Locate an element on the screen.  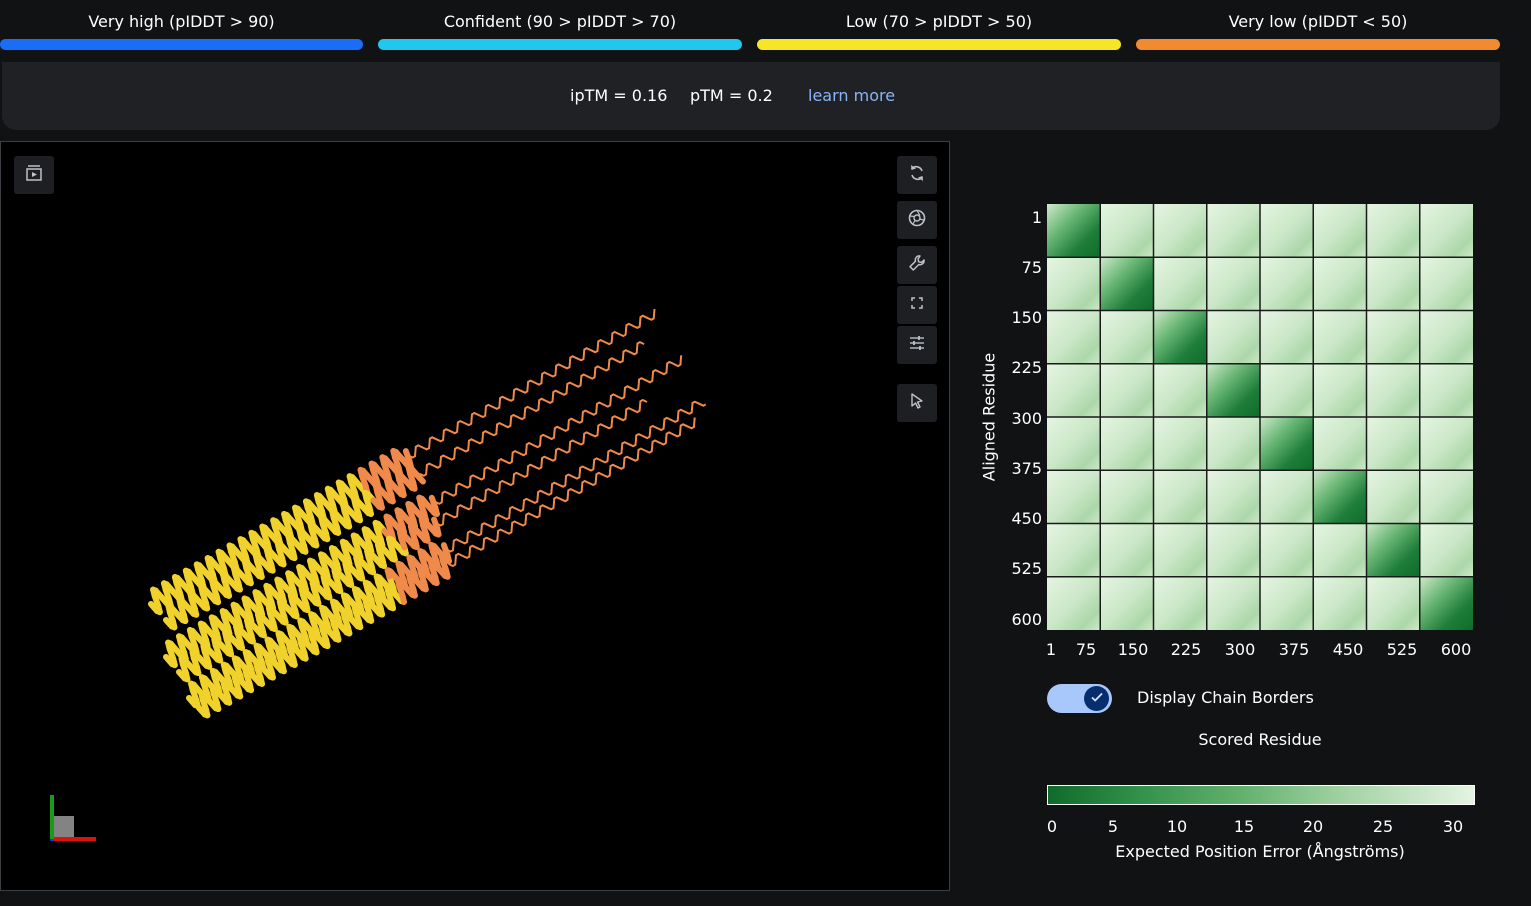
pae-x-axis-label: Scored Residue is located at coordinates (1260, 739).